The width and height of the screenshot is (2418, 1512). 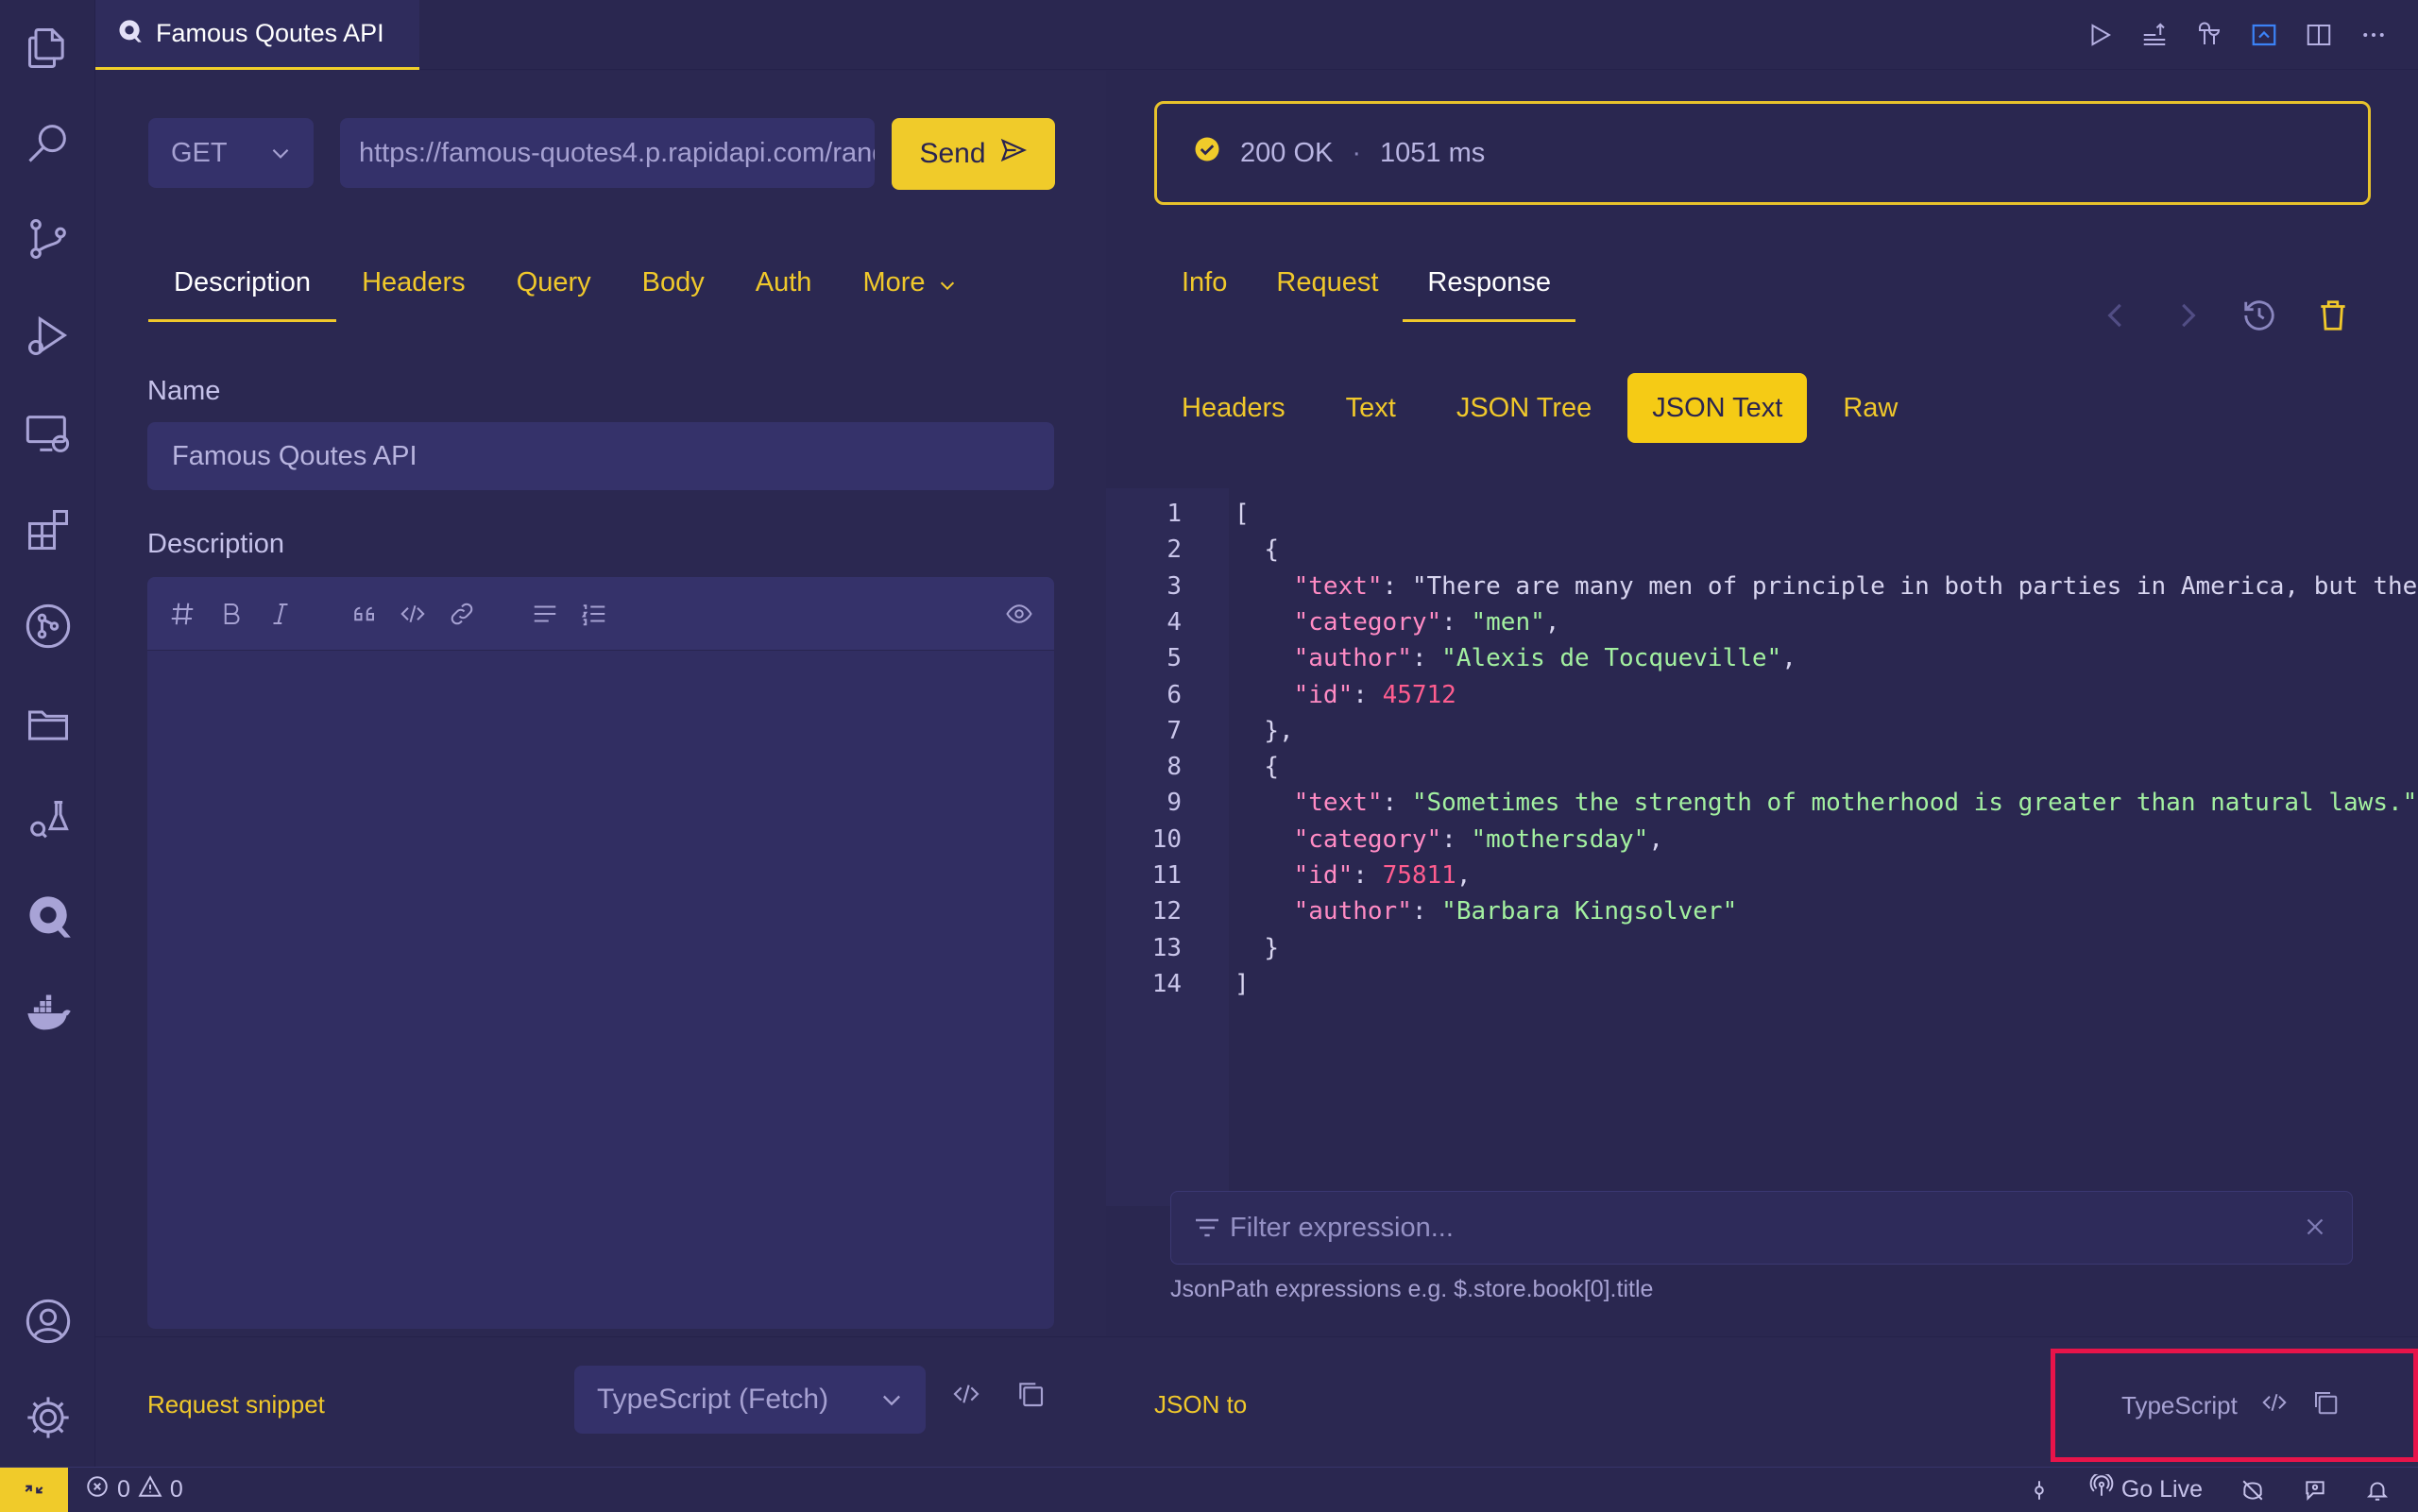 I want to click on compare-icon, so click(x=2209, y=35).